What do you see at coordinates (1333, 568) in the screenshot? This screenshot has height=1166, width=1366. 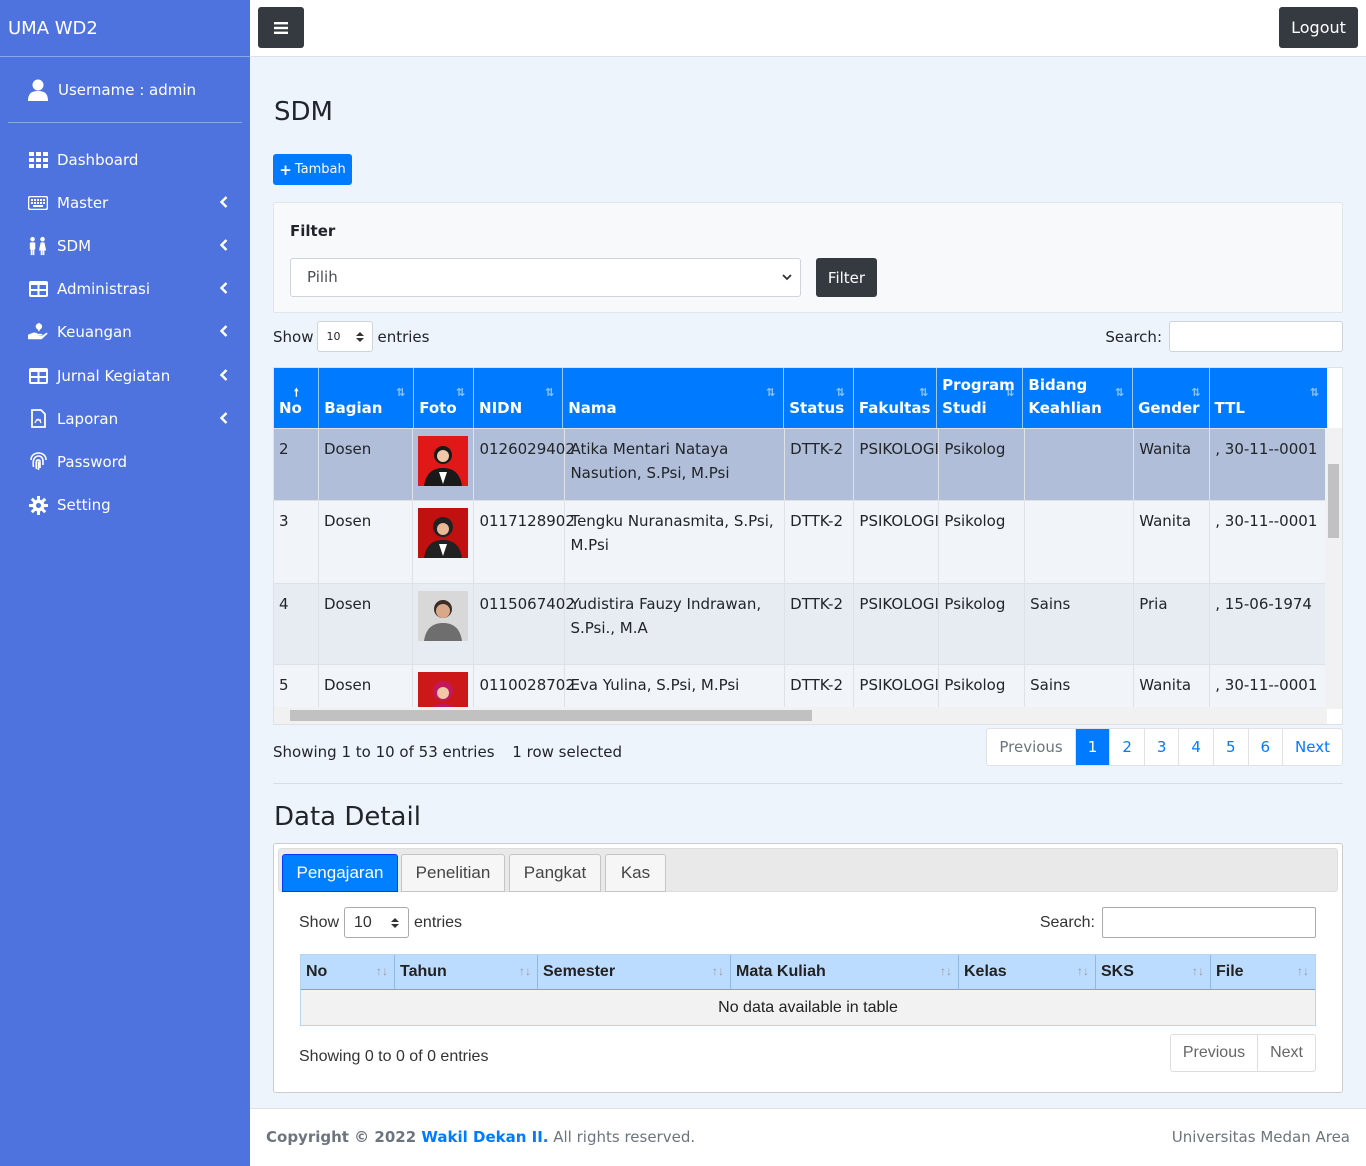 I see `vertical-scrollbar` at bounding box center [1333, 568].